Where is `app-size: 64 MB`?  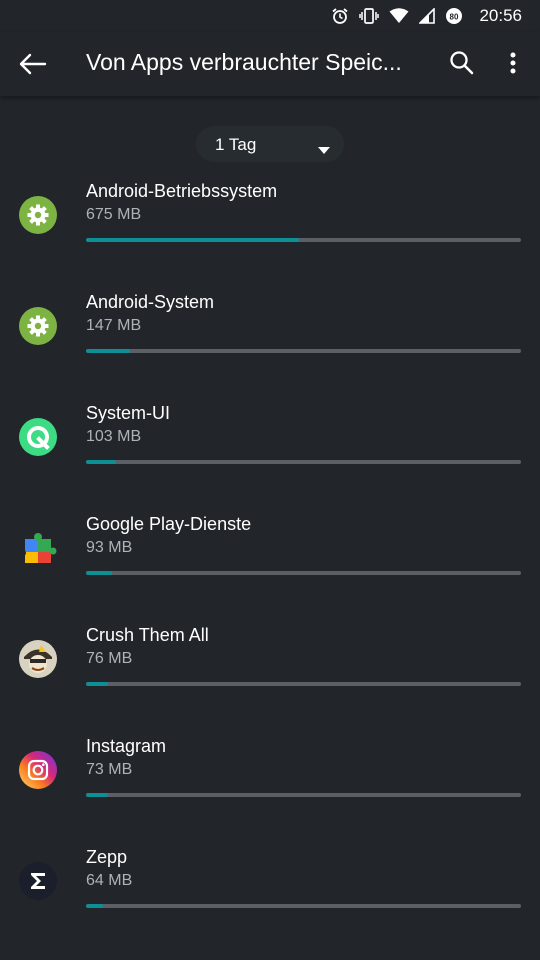
app-size: 64 MB is located at coordinates (109, 880).